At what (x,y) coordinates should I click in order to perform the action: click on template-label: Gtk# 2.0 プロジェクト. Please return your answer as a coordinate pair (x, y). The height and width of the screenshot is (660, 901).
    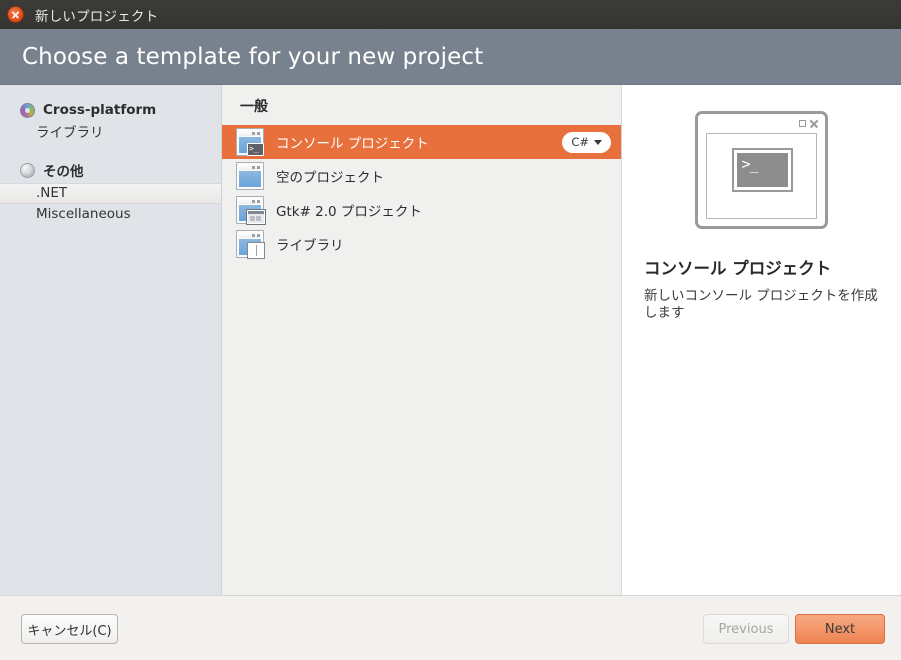
    Looking at the image, I should click on (349, 212).